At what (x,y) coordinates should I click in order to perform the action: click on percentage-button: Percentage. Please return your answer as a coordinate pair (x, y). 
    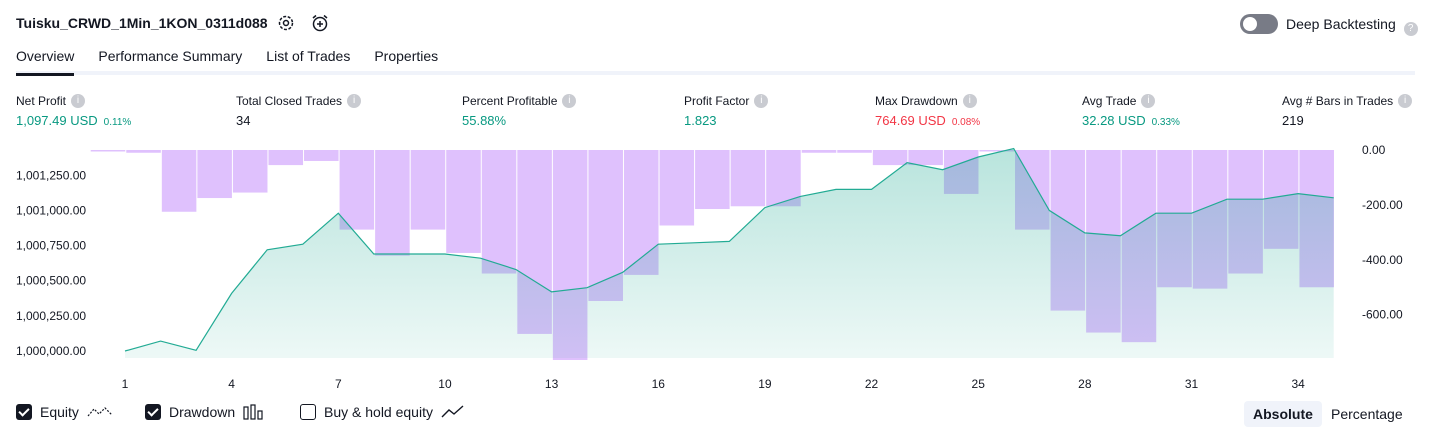
    Looking at the image, I should click on (1367, 414).